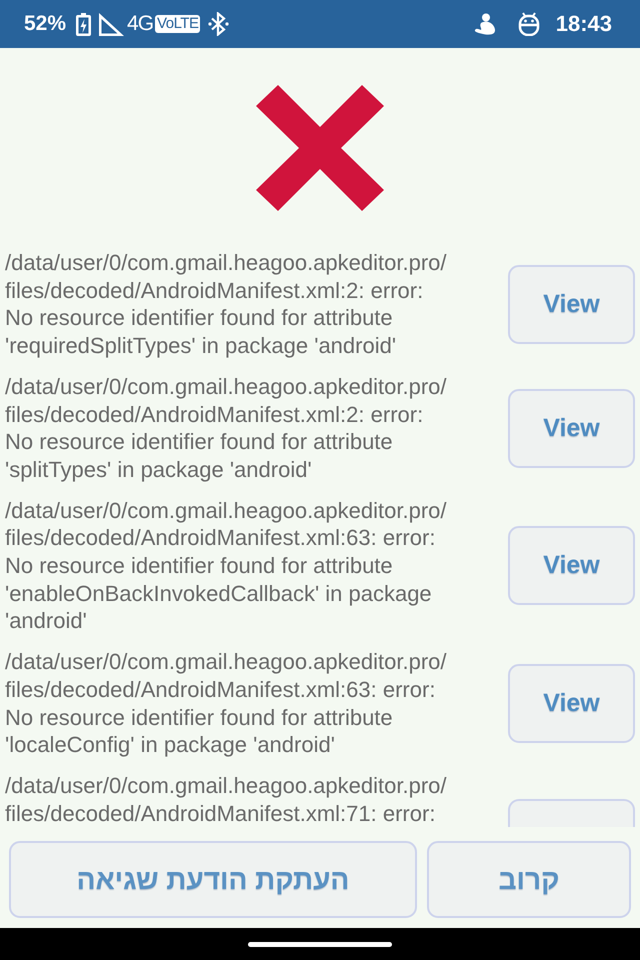  I want to click on error-message: /data/user/0/com.gmail.heagoo.apkeditor.pro/ files/decoded/AndroidManifest.xml:71: error:, so click(226, 800).